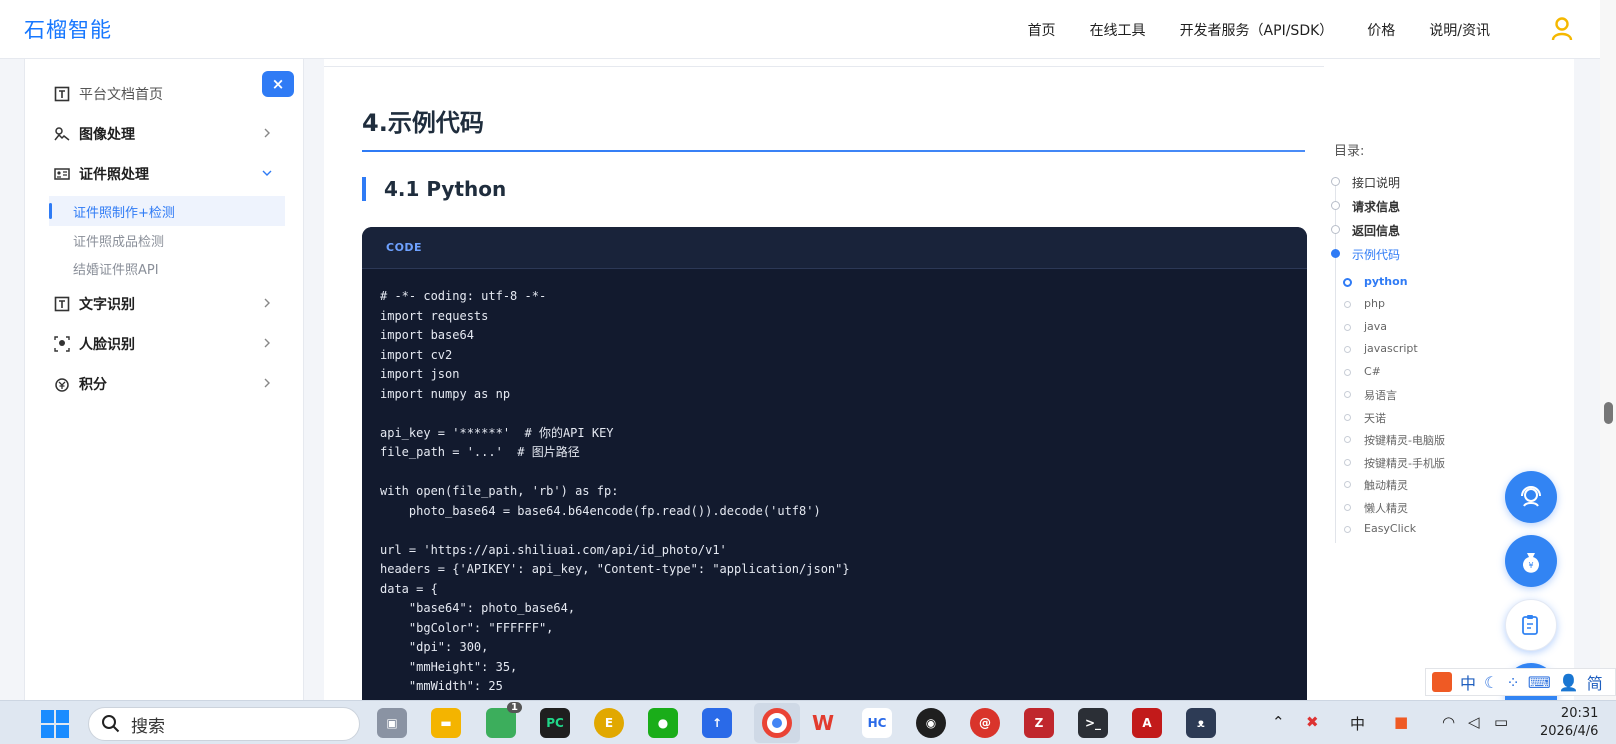 This screenshot has width=1616, height=744. Describe the element at coordinates (1312, 722) in the screenshot. I see `tray-vpn-icon: ✖` at that location.